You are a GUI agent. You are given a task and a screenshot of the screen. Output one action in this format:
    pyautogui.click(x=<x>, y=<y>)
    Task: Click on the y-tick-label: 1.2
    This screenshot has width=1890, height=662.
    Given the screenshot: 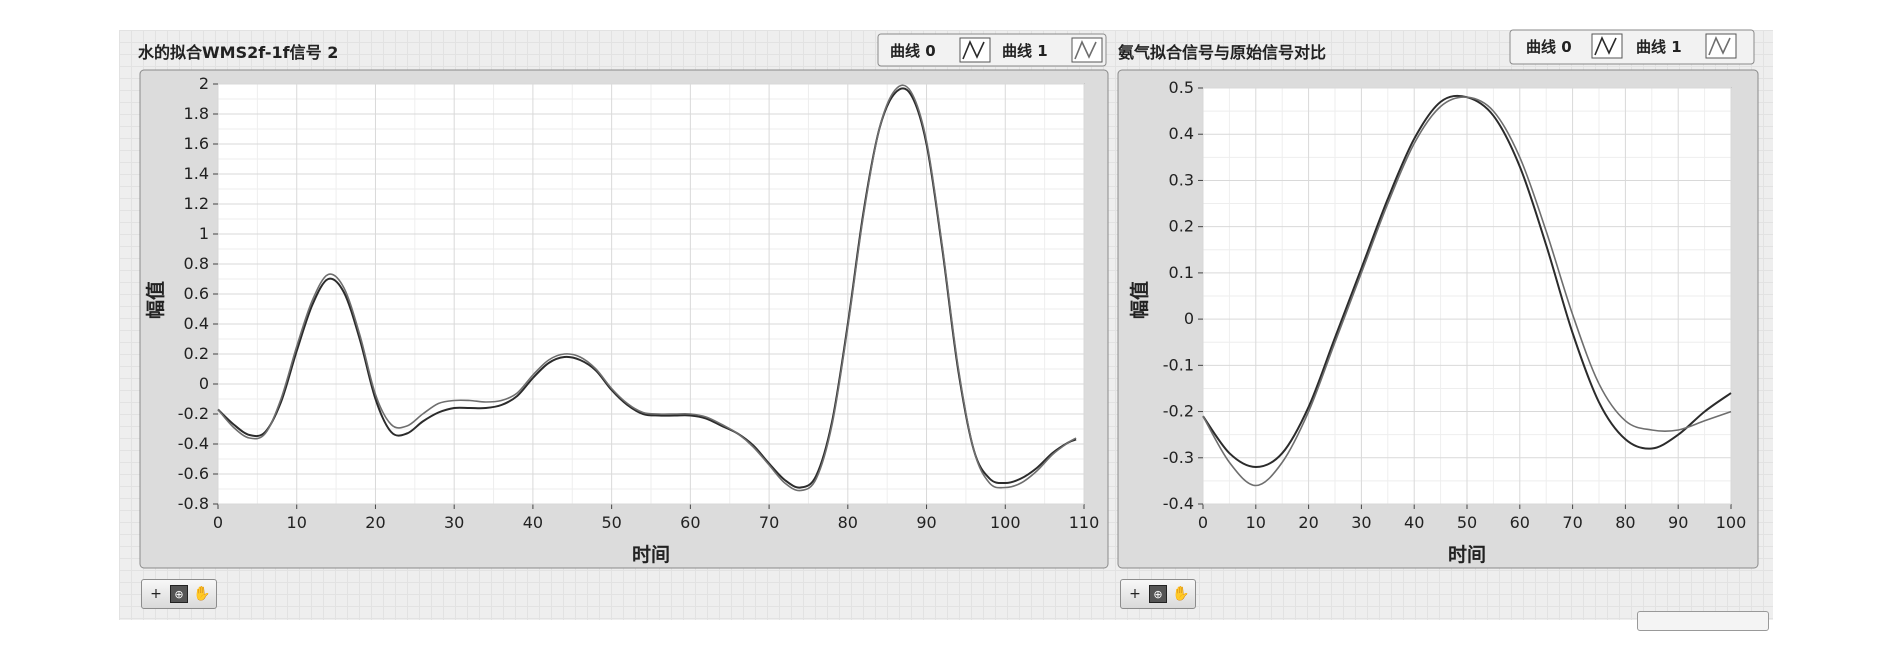 What is the action you would take?
    pyautogui.click(x=196, y=203)
    